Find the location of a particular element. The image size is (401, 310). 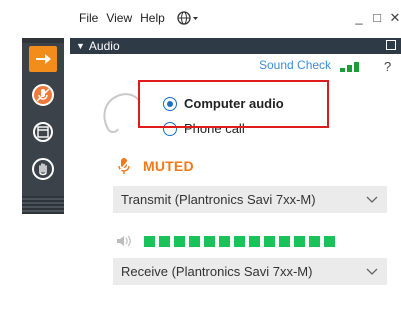

phone-call-option: Phone call is located at coordinates (204, 128).